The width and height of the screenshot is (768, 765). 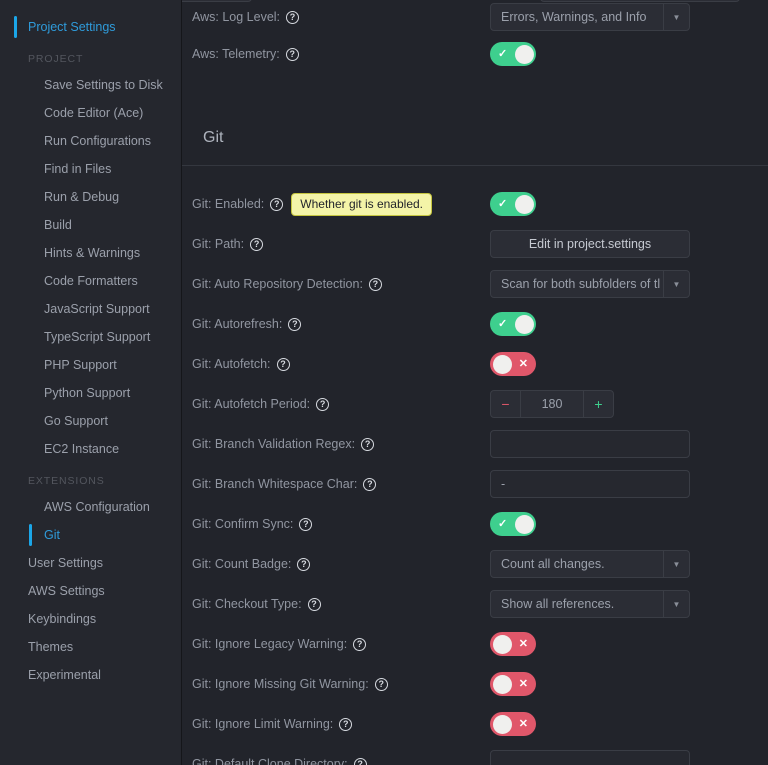 I want to click on sidebar-item-label: Hints & Warnings, so click(x=92, y=253).